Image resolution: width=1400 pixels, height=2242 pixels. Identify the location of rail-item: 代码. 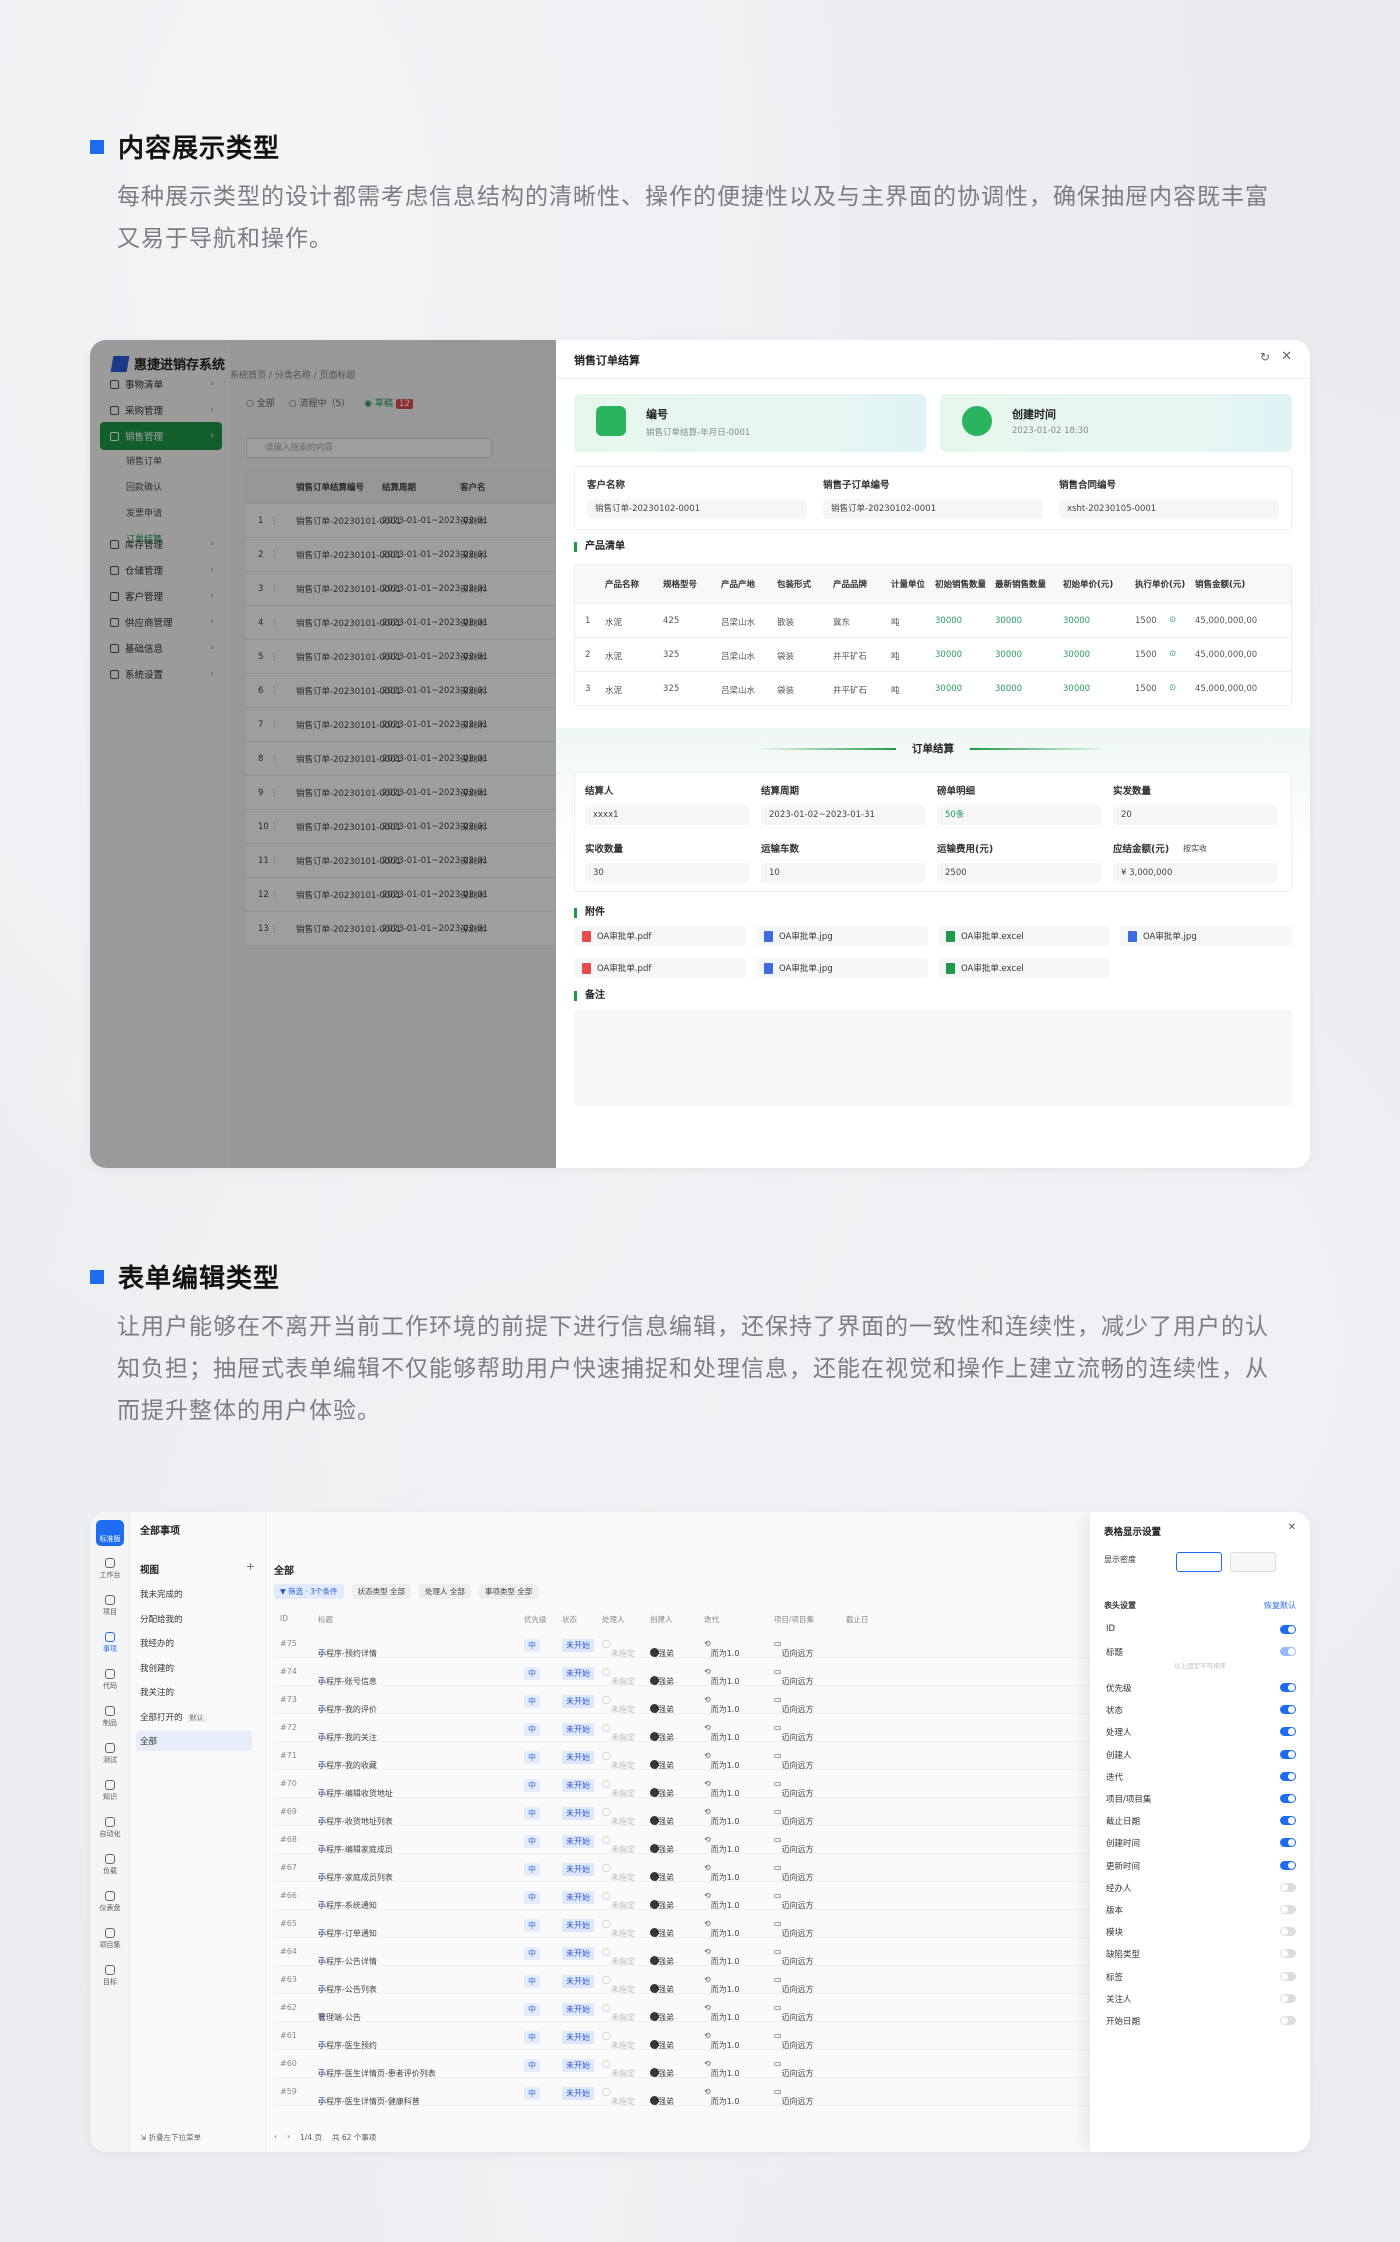
(110, 1680).